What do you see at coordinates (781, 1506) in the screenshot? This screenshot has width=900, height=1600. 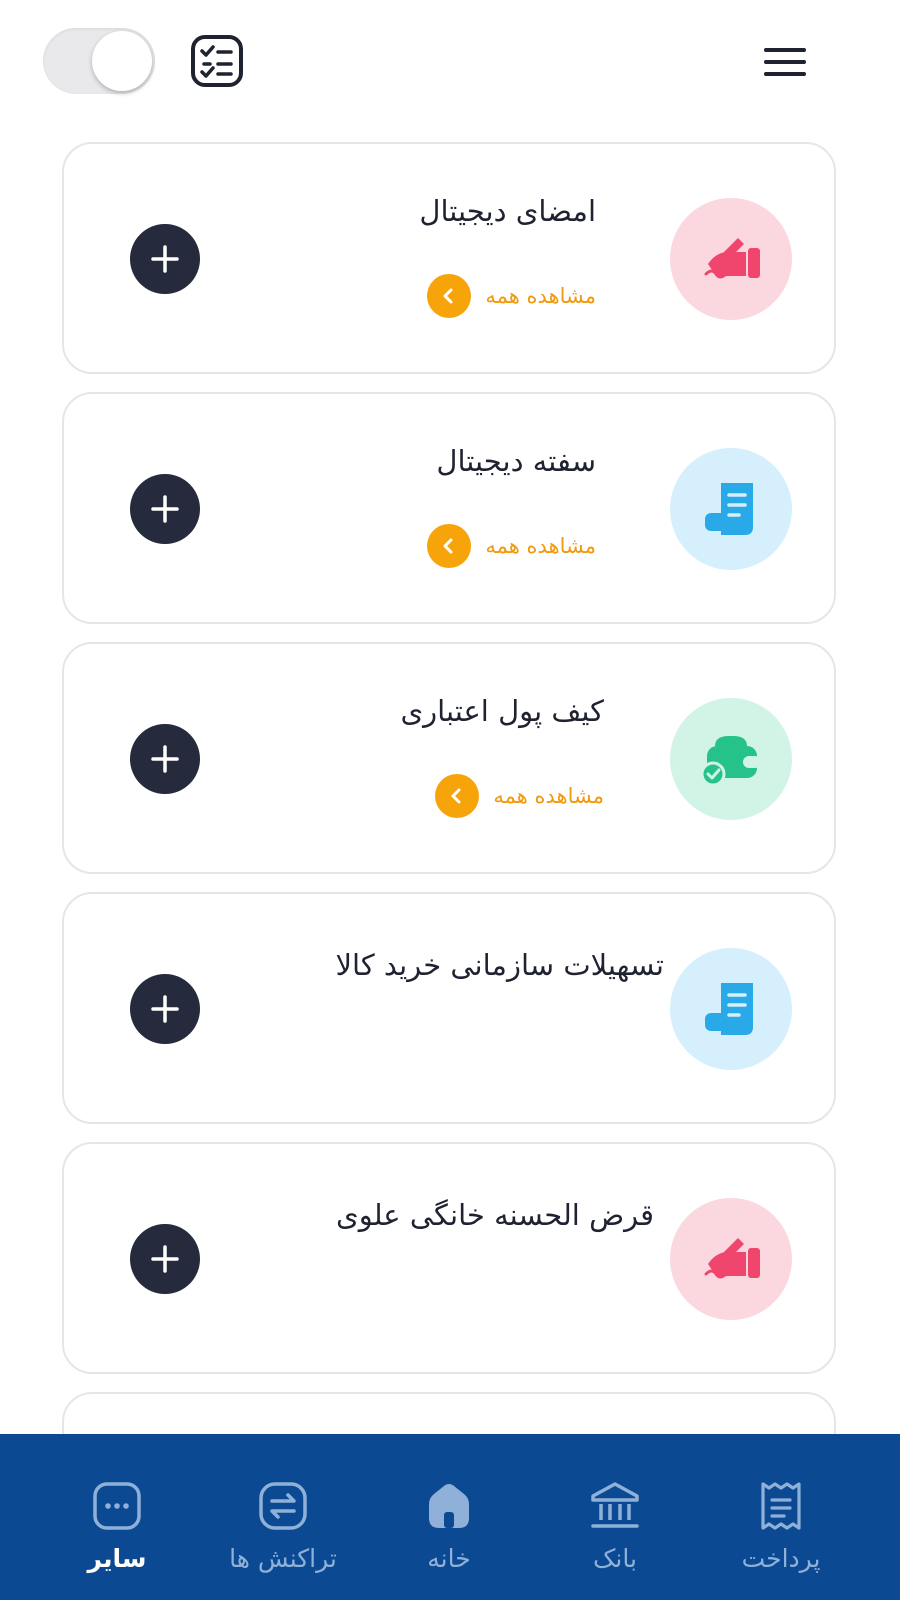 I see `receipt-icon` at bounding box center [781, 1506].